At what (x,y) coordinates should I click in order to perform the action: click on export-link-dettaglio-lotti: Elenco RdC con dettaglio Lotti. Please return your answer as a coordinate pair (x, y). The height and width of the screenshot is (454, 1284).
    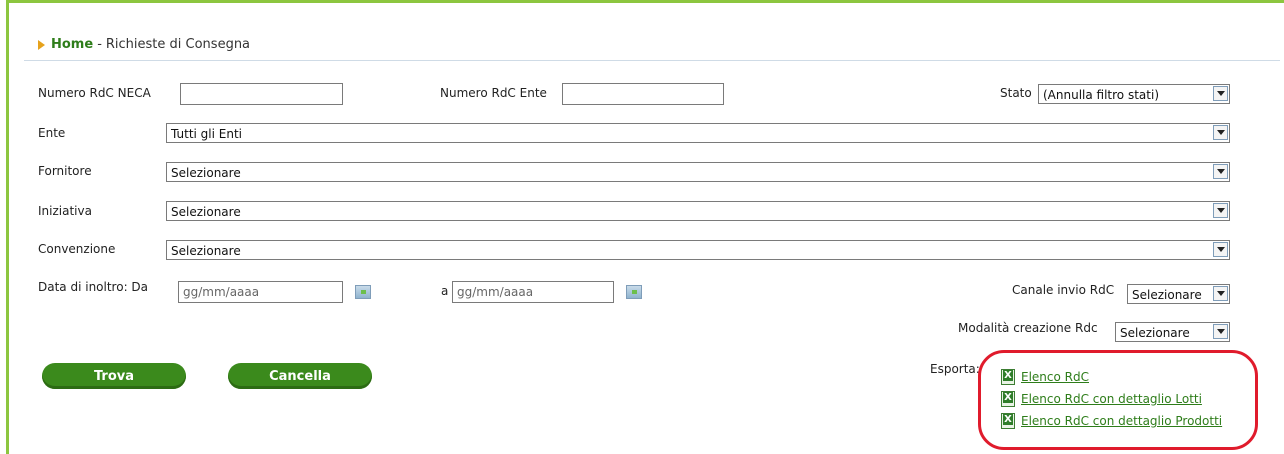
    Looking at the image, I should click on (1101, 399).